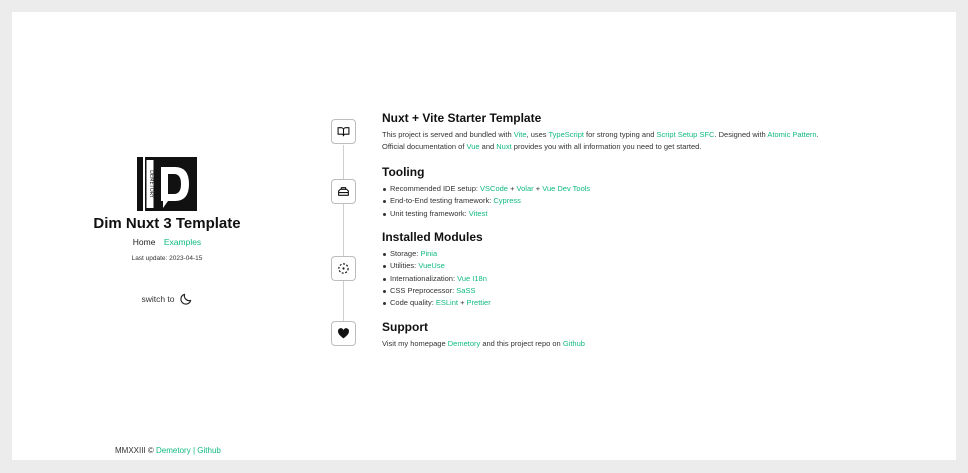 This screenshot has width=968, height=473. I want to click on site-title: Dim Nuxt 3 Template, so click(167, 223).